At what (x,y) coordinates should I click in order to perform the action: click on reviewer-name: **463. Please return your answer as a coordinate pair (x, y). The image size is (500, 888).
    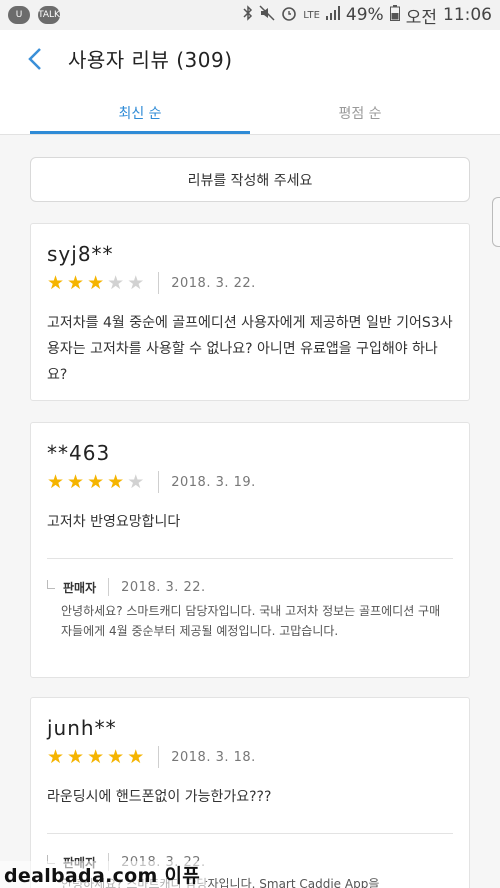
    Looking at the image, I should click on (79, 453).